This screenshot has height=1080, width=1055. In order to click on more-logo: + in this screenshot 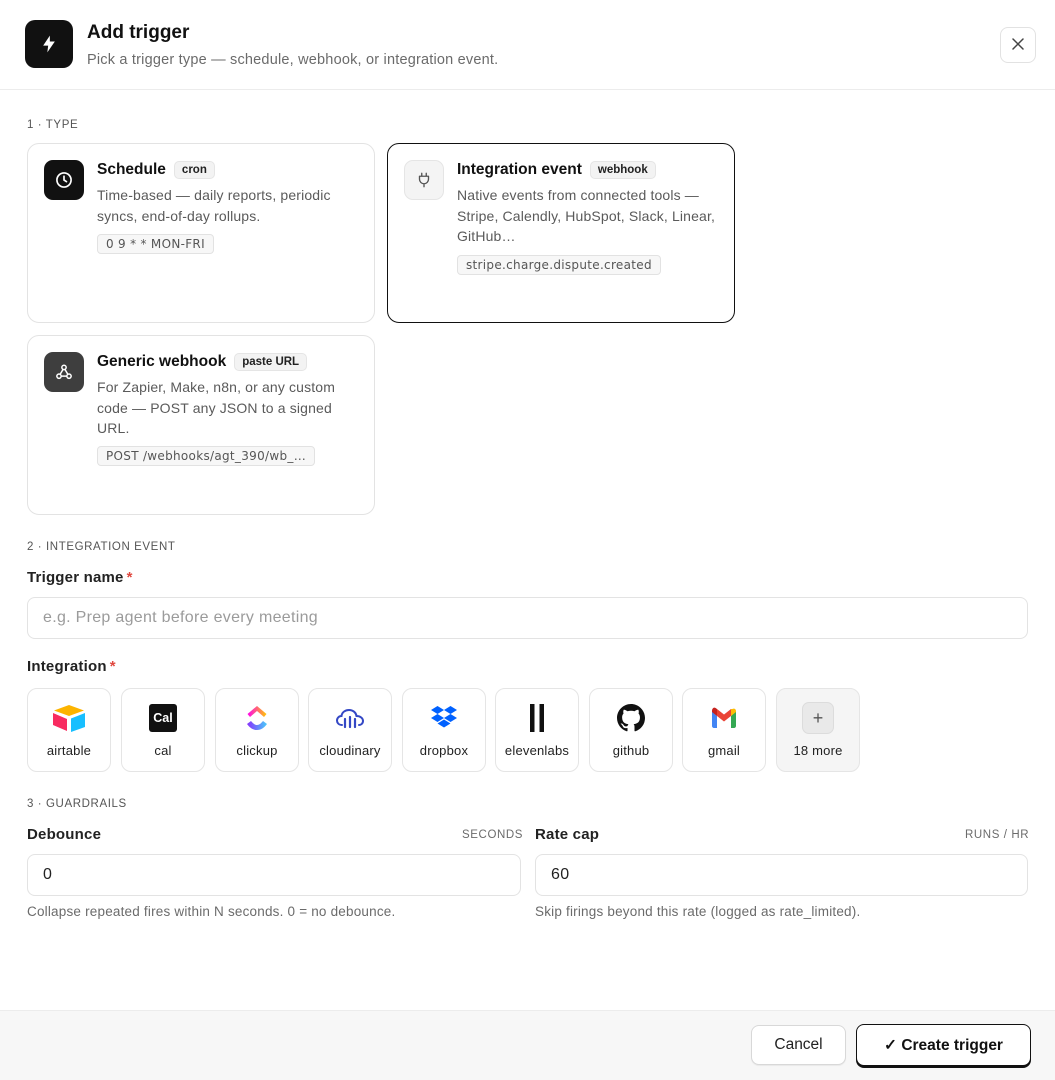, I will do `click(818, 718)`.